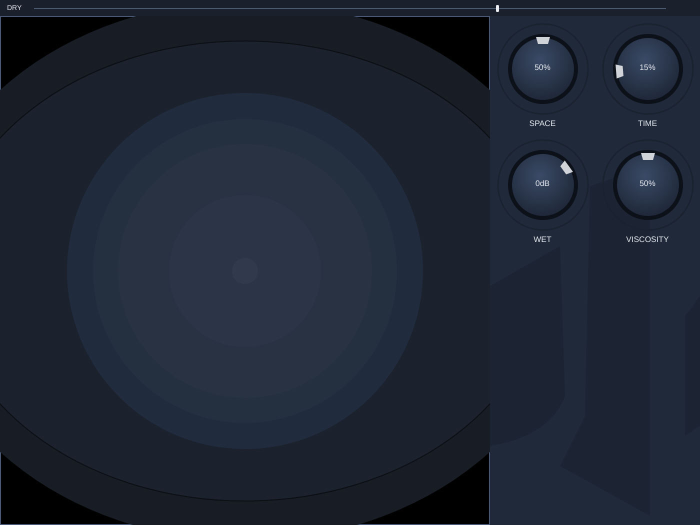 This screenshot has height=525, width=700. I want to click on knob-value: 0dB, so click(542, 183).